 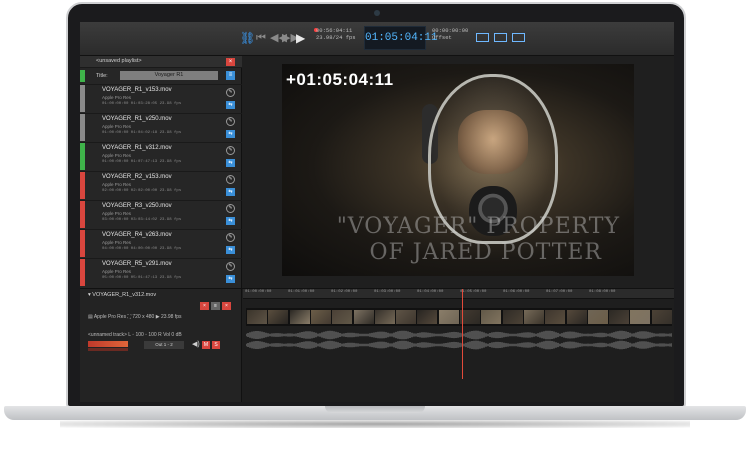 What do you see at coordinates (301, 292) in the screenshot?
I see `ruler-tick: 01:01:00:00` at bounding box center [301, 292].